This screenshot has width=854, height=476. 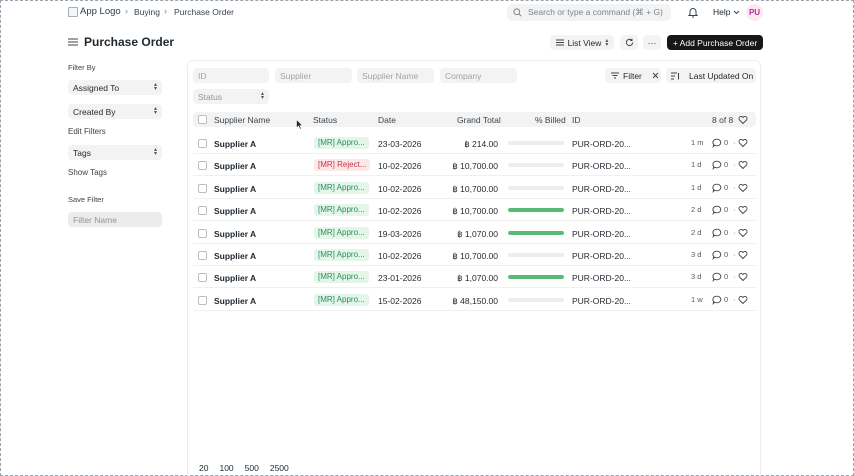 I want to click on grand-total-cell: ฿ 10,700.00, so click(x=475, y=211).